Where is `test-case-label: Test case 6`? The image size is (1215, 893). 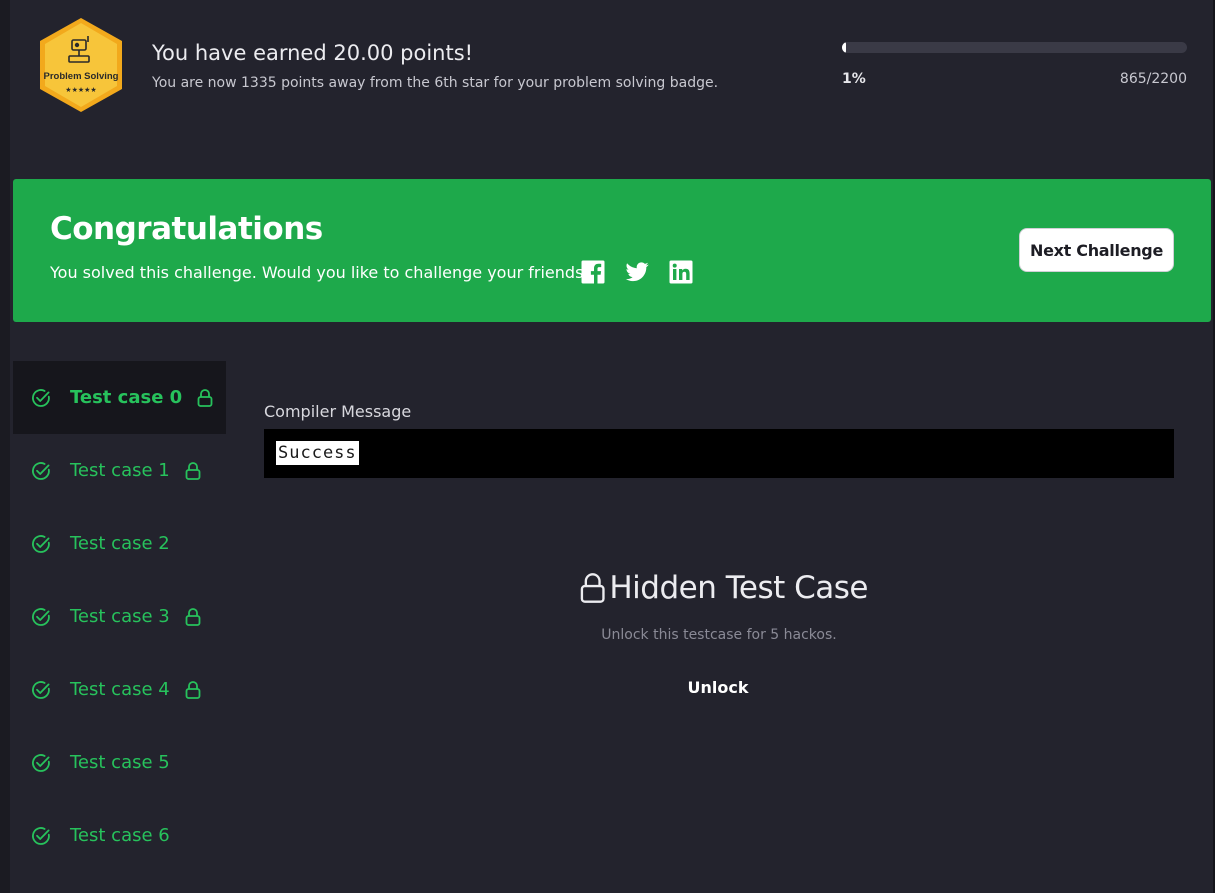
test-case-label: Test case 6 is located at coordinates (120, 835).